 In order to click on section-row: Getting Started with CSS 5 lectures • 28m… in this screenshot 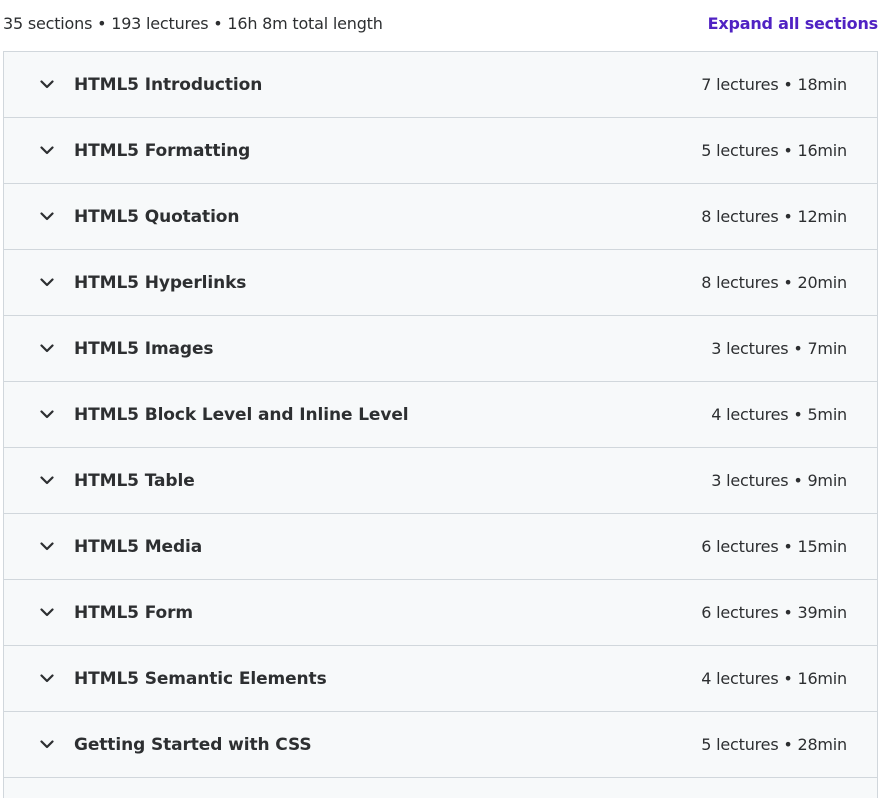, I will do `click(440, 745)`.